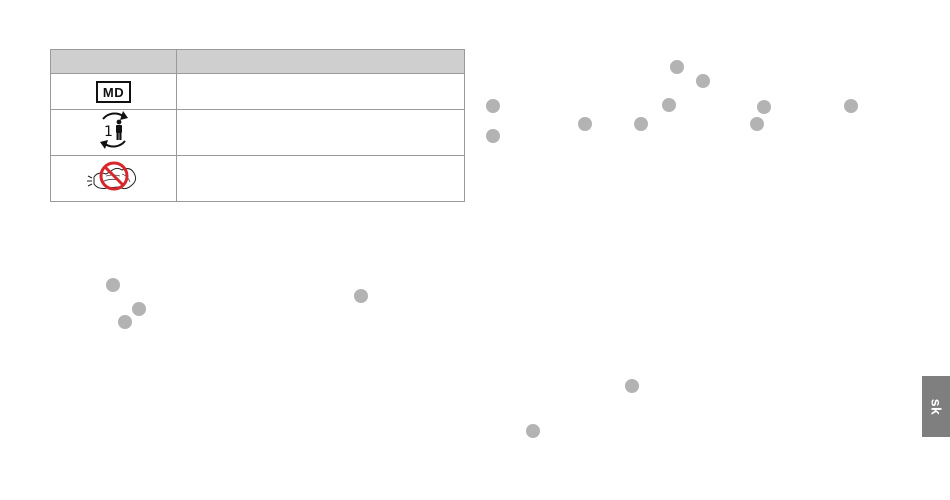 The height and width of the screenshot is (500, 950). I want to click on md-symbol-text: MD, so click(113, 92).